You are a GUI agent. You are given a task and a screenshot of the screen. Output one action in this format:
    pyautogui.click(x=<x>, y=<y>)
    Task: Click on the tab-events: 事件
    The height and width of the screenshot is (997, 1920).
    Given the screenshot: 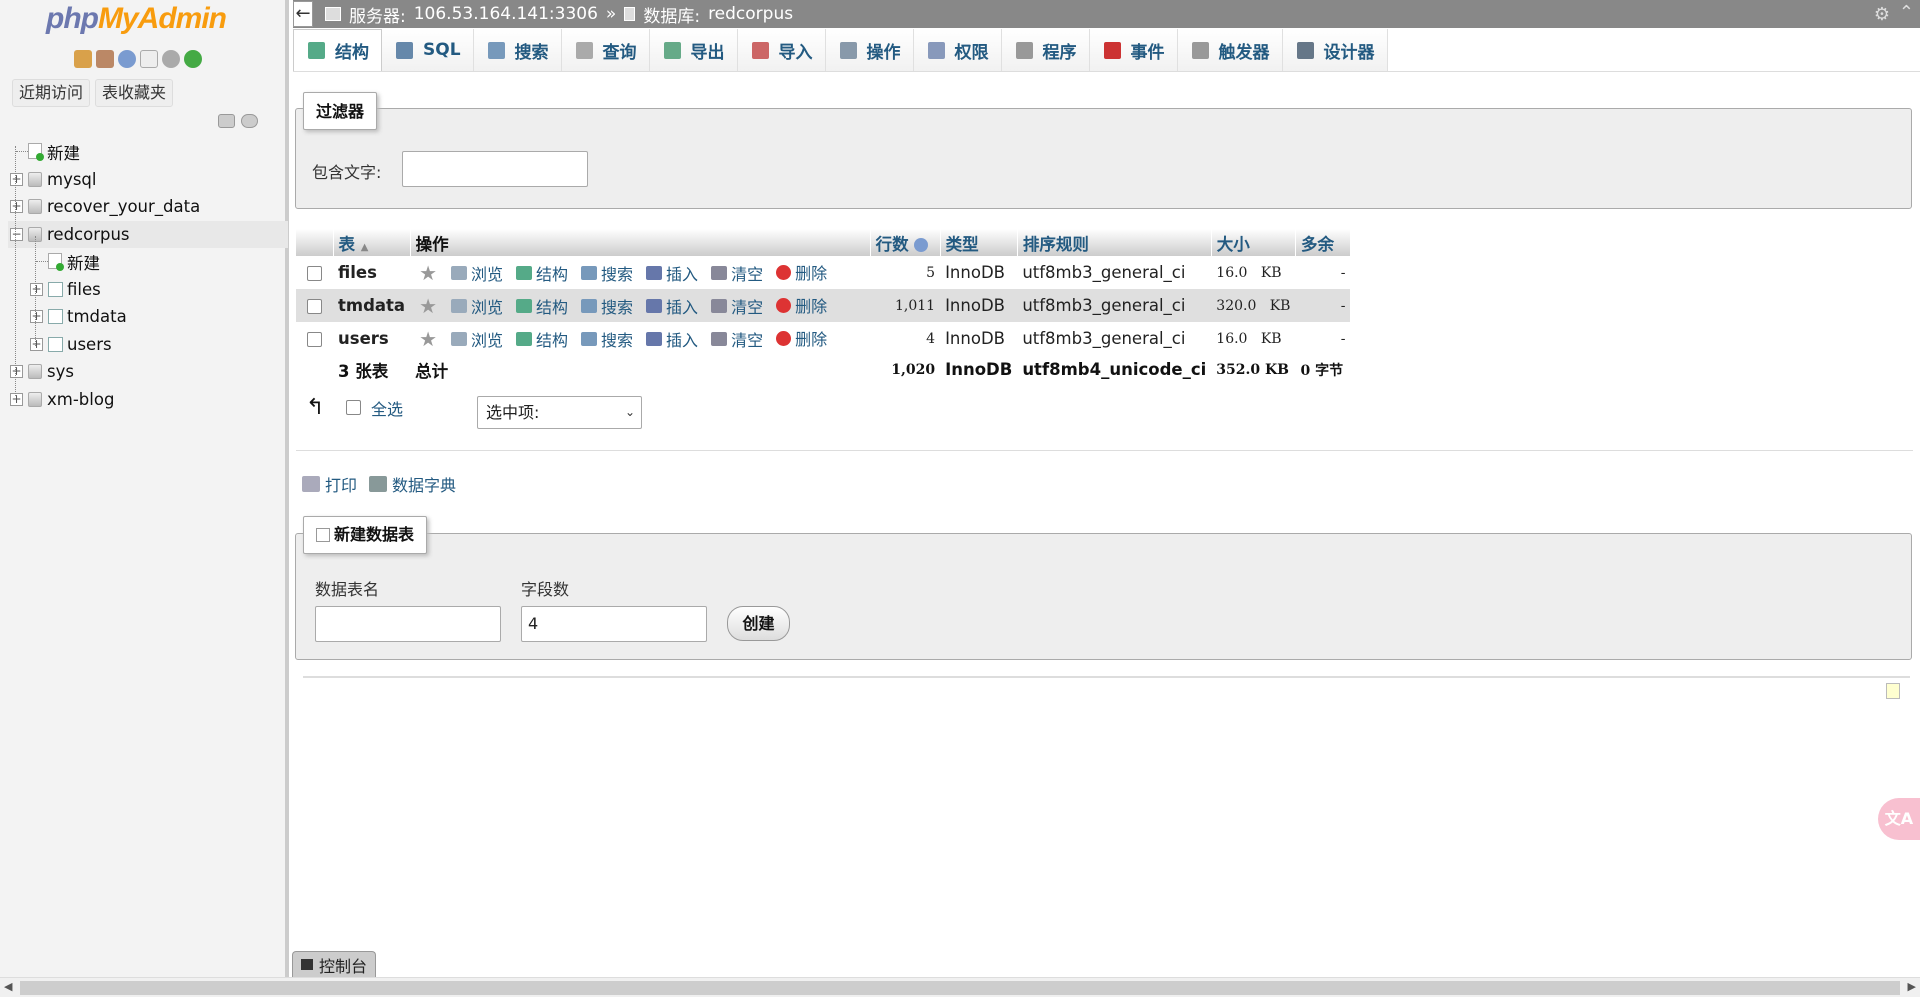 What is the action you would take?
    pyautogui.click(x=1133, y=50)
    